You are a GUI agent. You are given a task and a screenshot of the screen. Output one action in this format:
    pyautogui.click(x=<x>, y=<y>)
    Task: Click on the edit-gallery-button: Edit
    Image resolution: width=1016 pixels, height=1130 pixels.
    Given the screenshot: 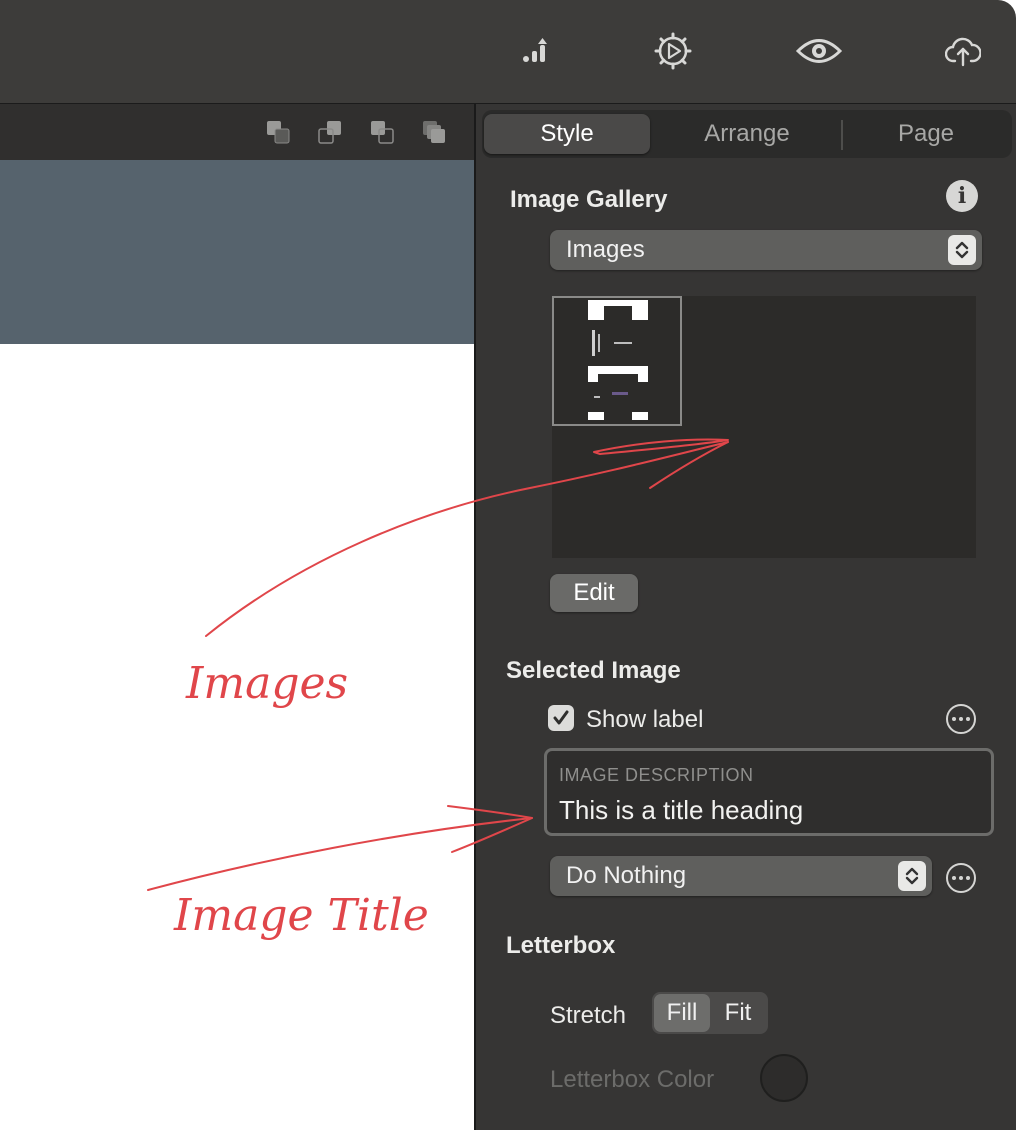 What is the action you would take?
    pyautogui.click(x=594, y=593)
    